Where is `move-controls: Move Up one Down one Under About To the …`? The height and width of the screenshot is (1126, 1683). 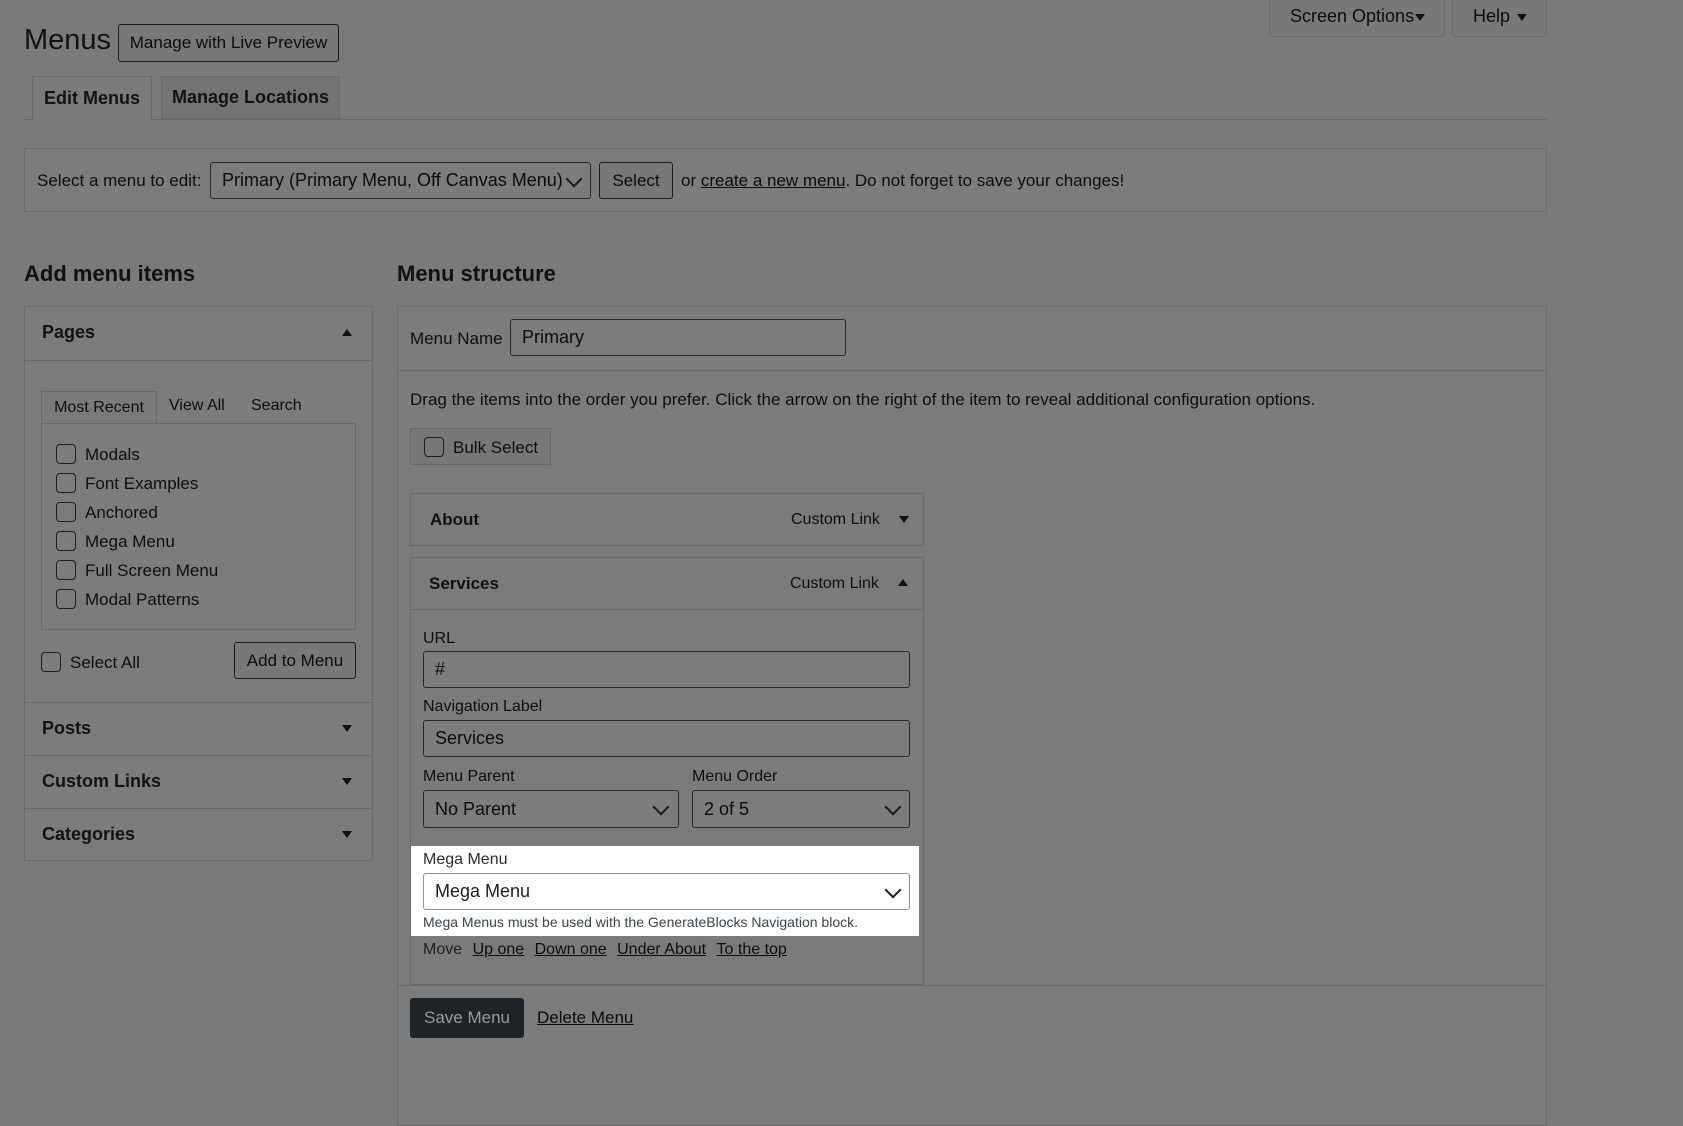 move-controls: Move Up one Down one Under About To the … is located at coordinates (605, 950).